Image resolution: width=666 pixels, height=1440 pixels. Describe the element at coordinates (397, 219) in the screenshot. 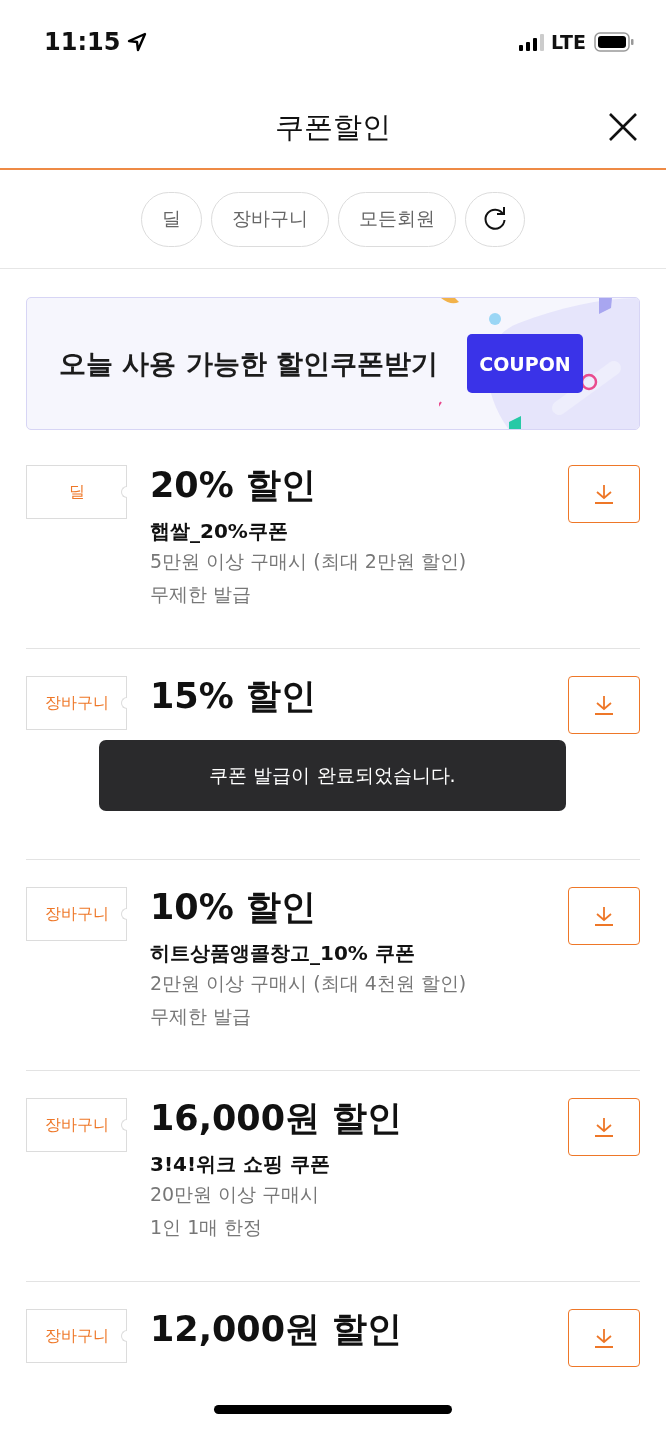

I see `filter-chip: 모든회원` at that location.